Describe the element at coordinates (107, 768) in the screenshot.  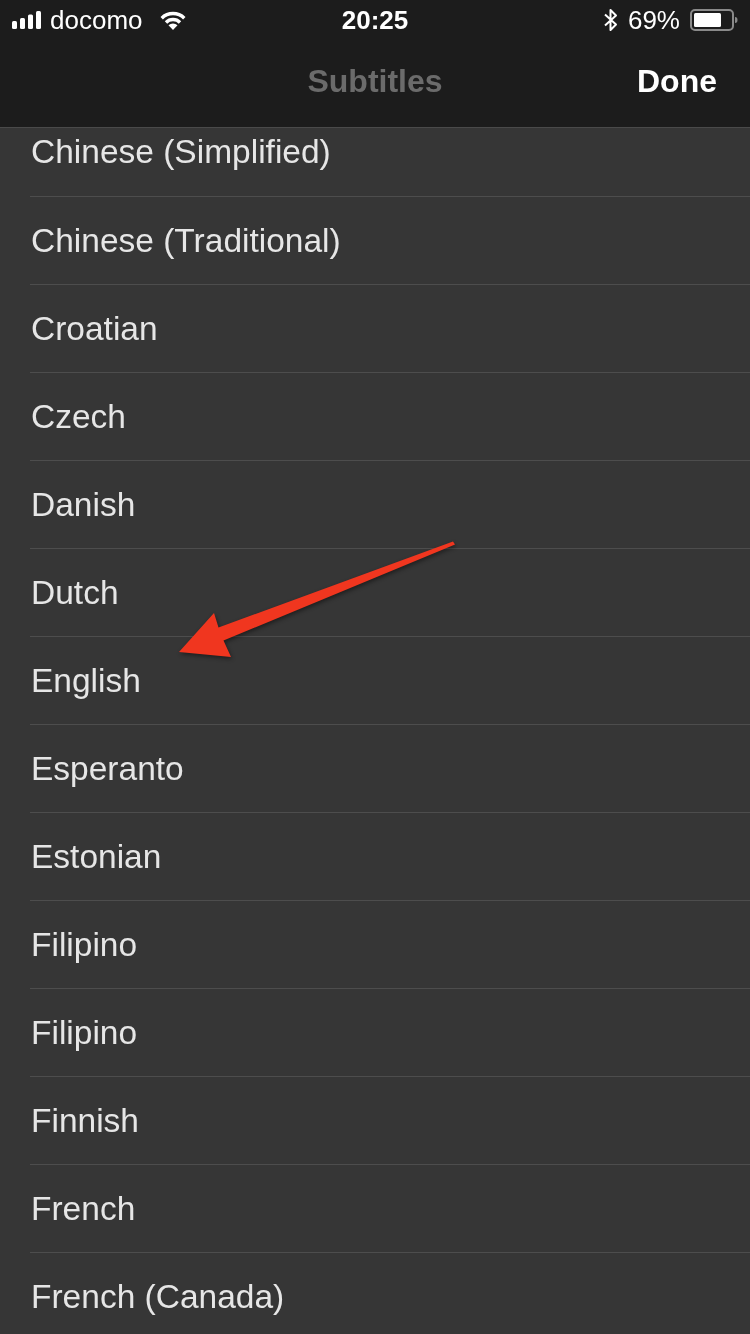
I see `language-option: Esperanto` at that location.